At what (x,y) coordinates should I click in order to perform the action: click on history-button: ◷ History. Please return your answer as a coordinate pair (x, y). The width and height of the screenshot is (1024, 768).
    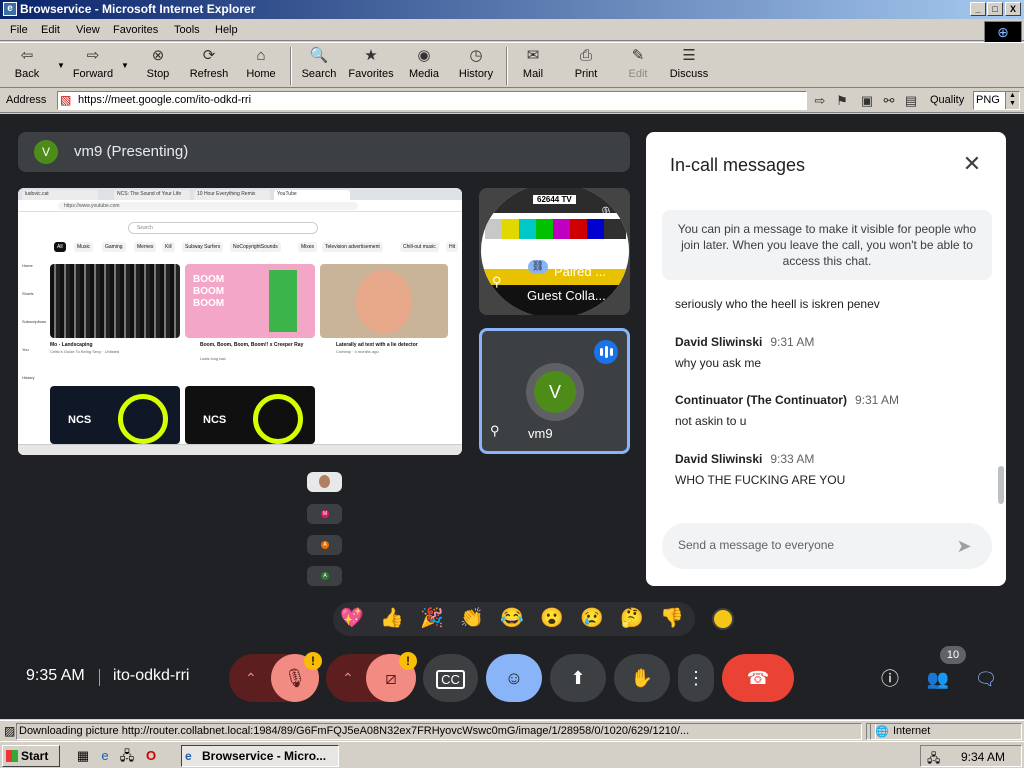
    Looking at the image, I should click on (476, 66).